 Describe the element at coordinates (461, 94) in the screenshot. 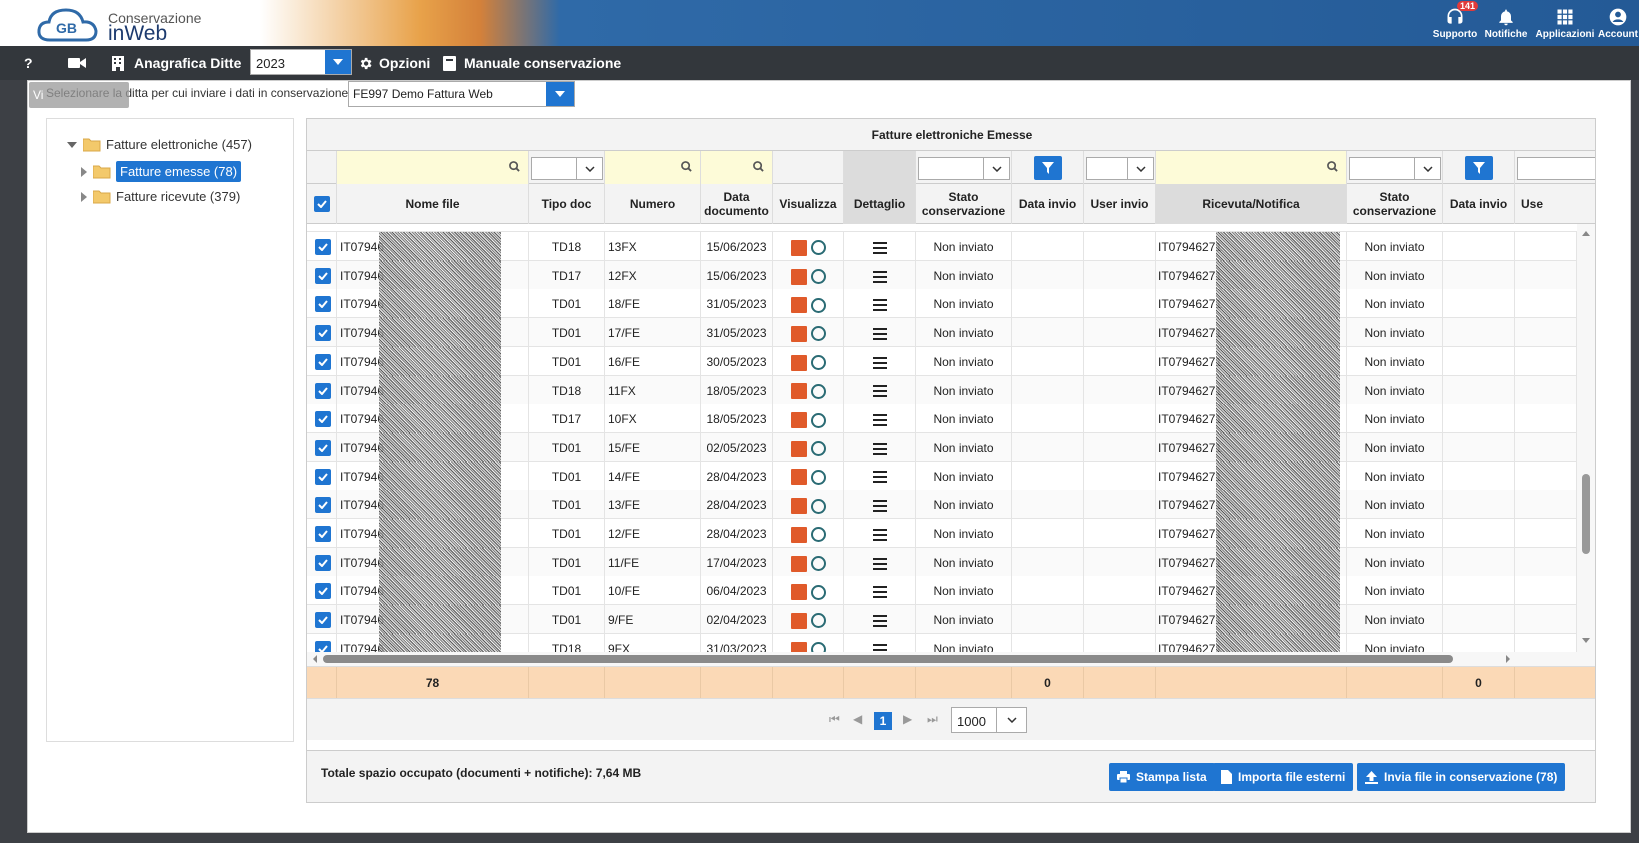

I see `ditta-select: FE997 Demo Fattura Web` at that location.